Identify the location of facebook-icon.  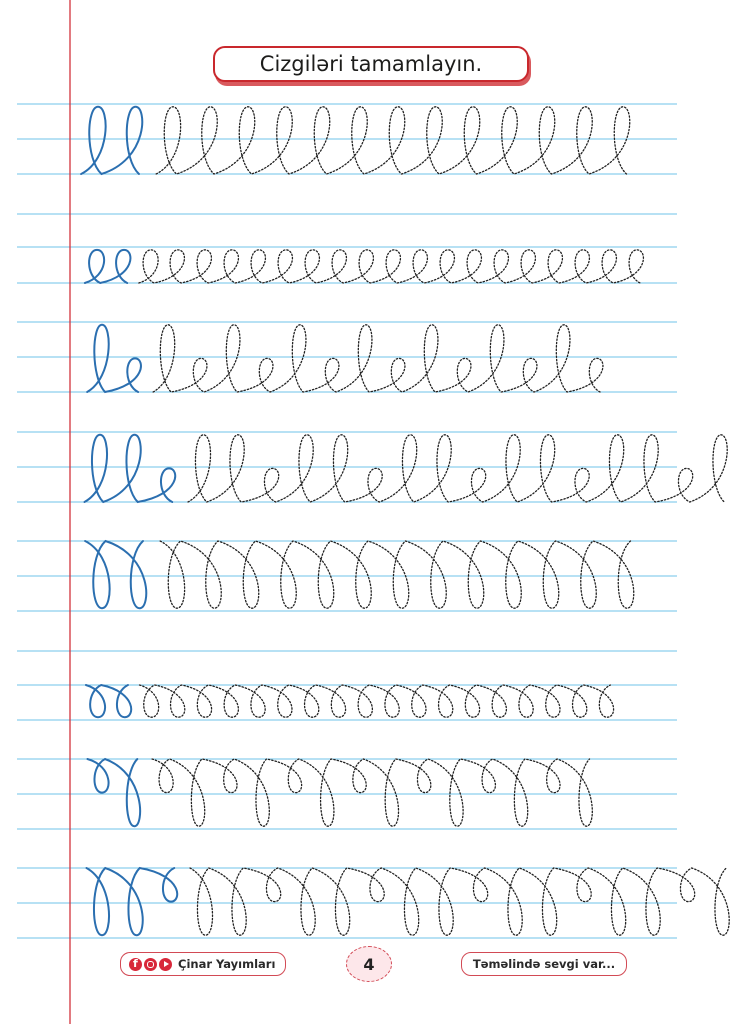
(135, 964).